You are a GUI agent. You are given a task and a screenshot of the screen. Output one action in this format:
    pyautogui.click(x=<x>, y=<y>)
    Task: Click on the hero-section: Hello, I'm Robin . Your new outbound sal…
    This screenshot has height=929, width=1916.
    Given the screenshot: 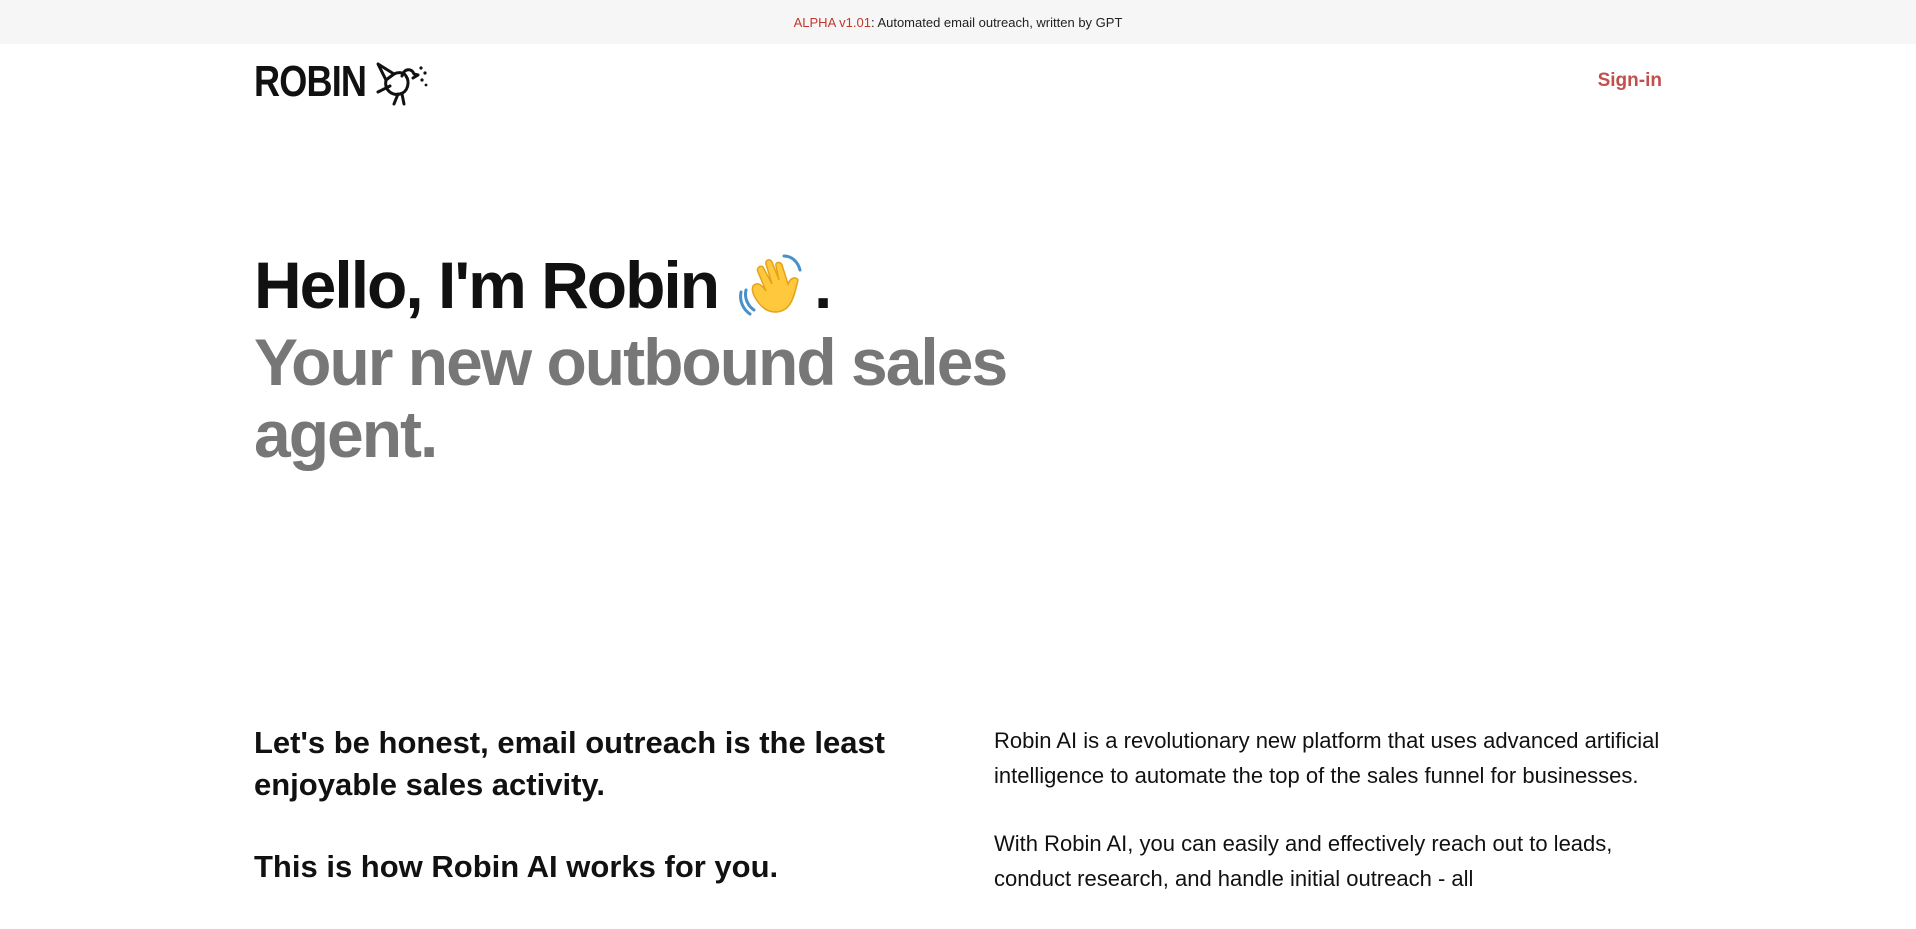 What is the action you would take?
    pyautogui.click(x=654, y=357)
    